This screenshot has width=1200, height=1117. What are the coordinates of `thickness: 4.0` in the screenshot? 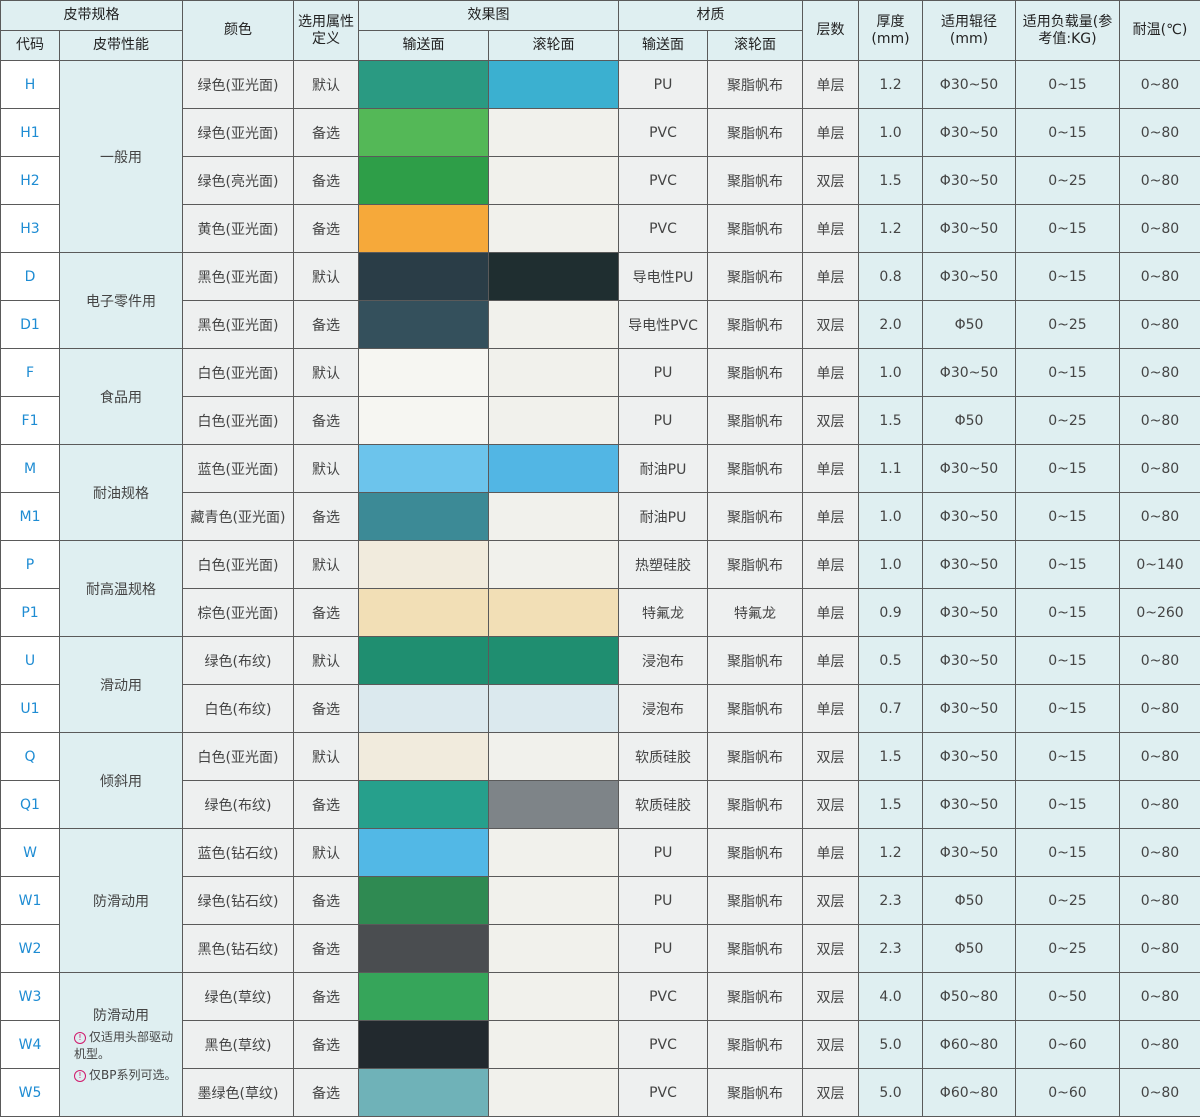 It's located at (891, 997).